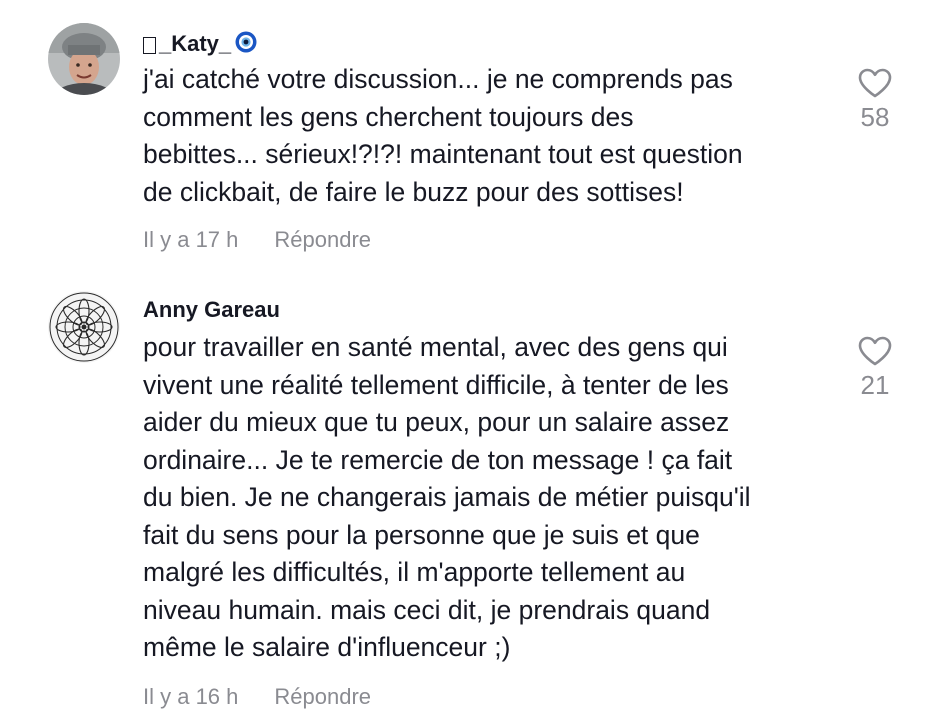 The height and width of the screenshot is (724, 940). Describe the element at coordinates (875, 100) in the screenshot. I see `like-control: 58` at that location.